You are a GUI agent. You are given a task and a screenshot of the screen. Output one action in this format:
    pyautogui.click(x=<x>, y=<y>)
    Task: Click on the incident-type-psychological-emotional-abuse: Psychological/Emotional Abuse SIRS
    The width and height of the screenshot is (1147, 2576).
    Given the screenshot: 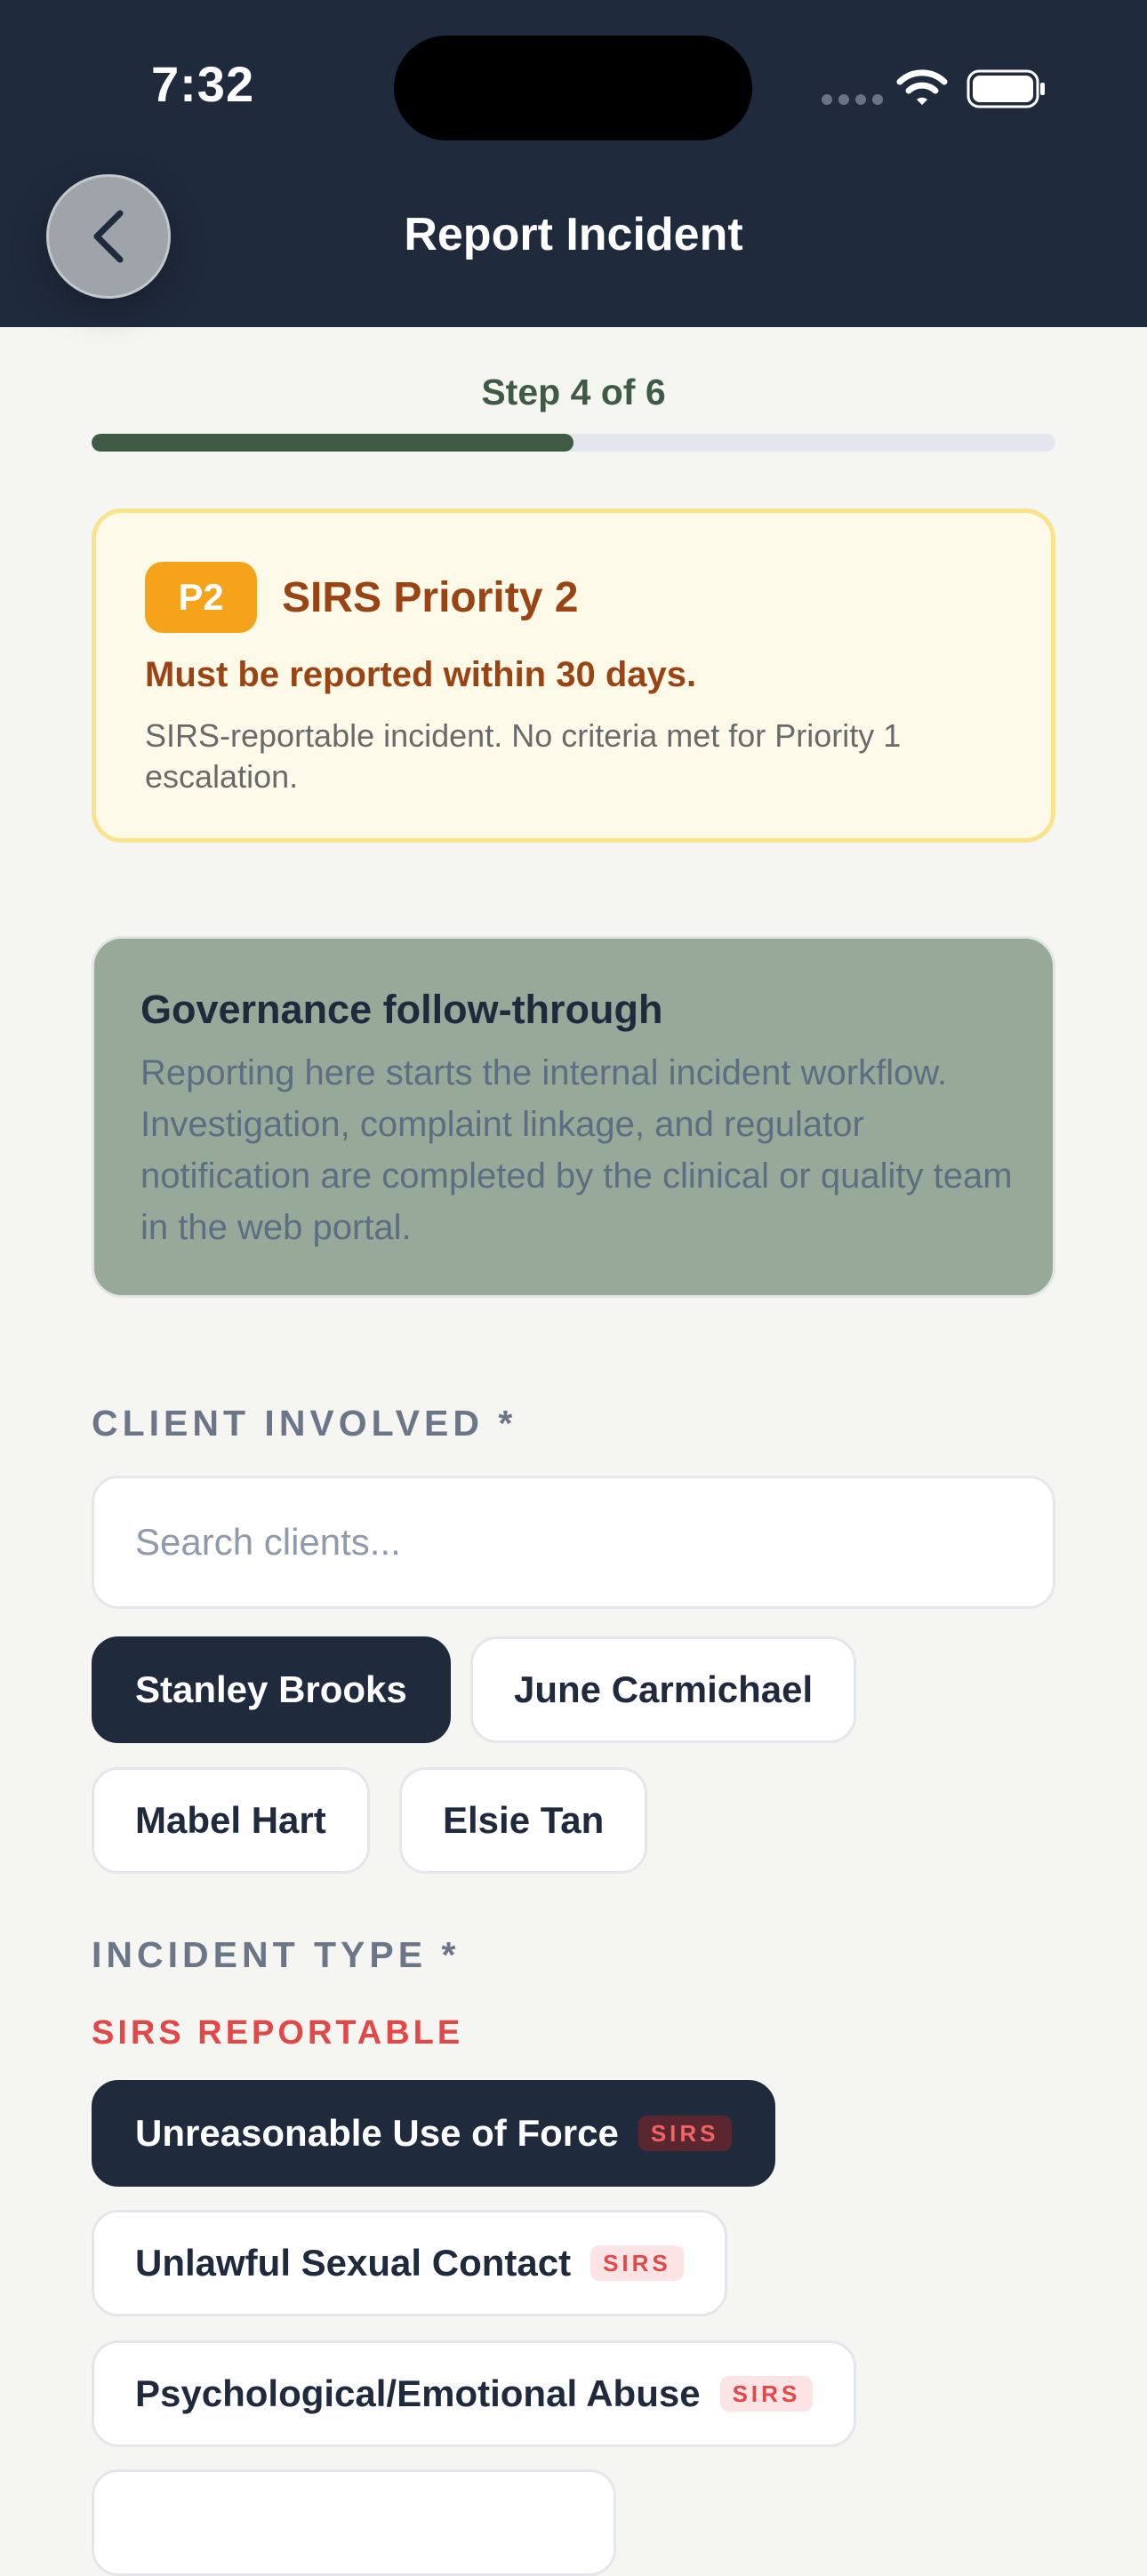 What is the action you would take?
    pyautogui.click(x=474, y=2393)
    